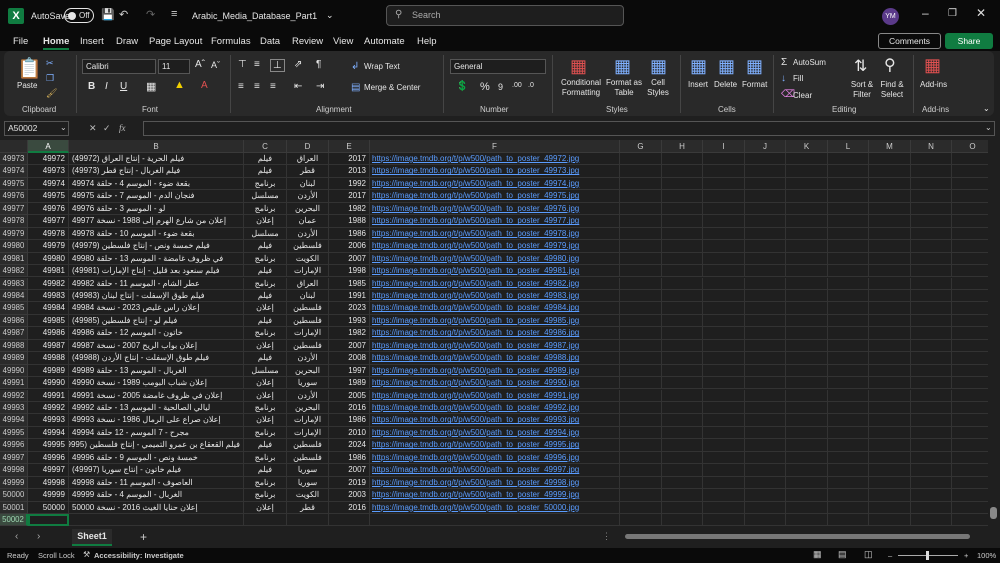 The width and height of the screenshot is (1000, 563). What do you see at coordinates (349, 146) in the screenshot?
I see `column-header-e: E` at bounding box center [349, 146].